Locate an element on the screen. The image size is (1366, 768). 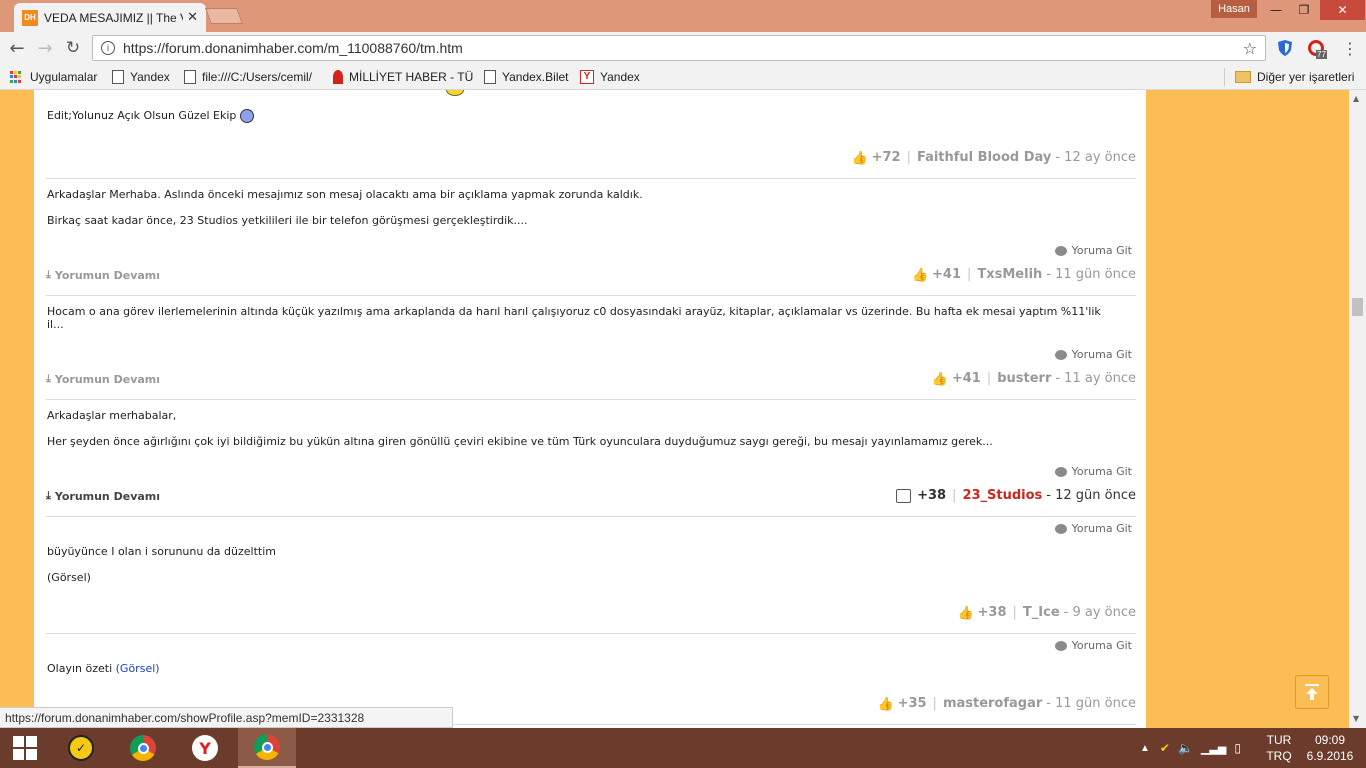
windows-taskbar: ✓ Y ▲ ✔ 🔈 ▁▃▅ ▯ TUR TRQ 09:09 6.9.2016 is located at coordinates (683, 748).